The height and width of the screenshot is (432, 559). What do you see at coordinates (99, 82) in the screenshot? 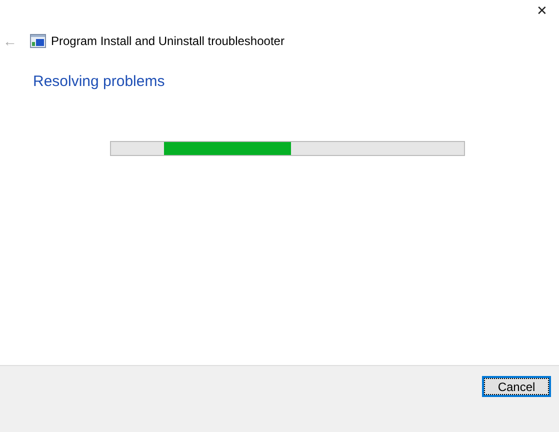
I see `page-heading: Resolving problems` at bounding box center [99, 82].